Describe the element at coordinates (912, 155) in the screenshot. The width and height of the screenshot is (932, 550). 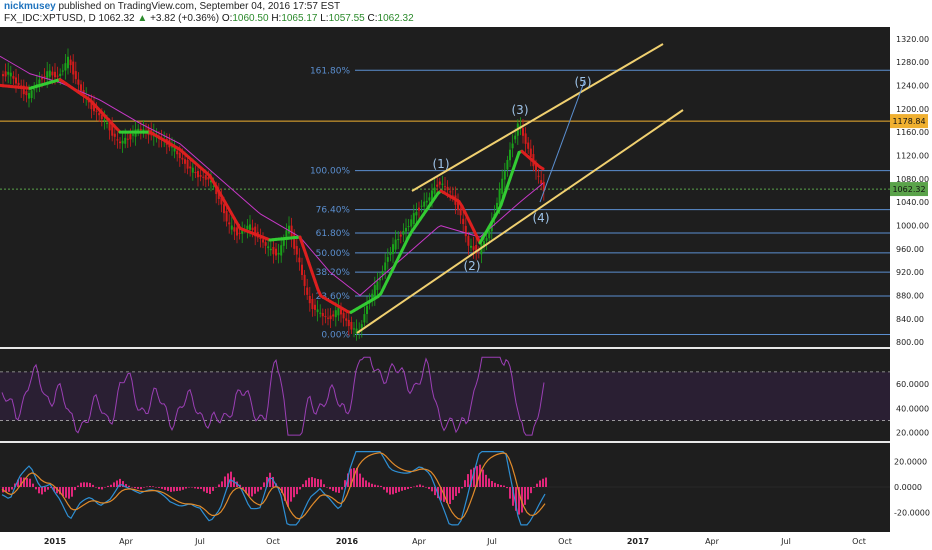
I see `price-tick-label: 1120.00` at that location.